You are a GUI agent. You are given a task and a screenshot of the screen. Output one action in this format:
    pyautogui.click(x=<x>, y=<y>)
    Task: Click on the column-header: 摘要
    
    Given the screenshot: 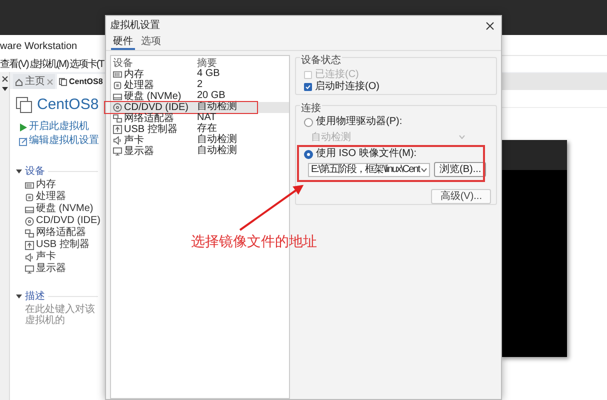 What is the action you would take?
    pyautogui.click(x=207, y=63)
    